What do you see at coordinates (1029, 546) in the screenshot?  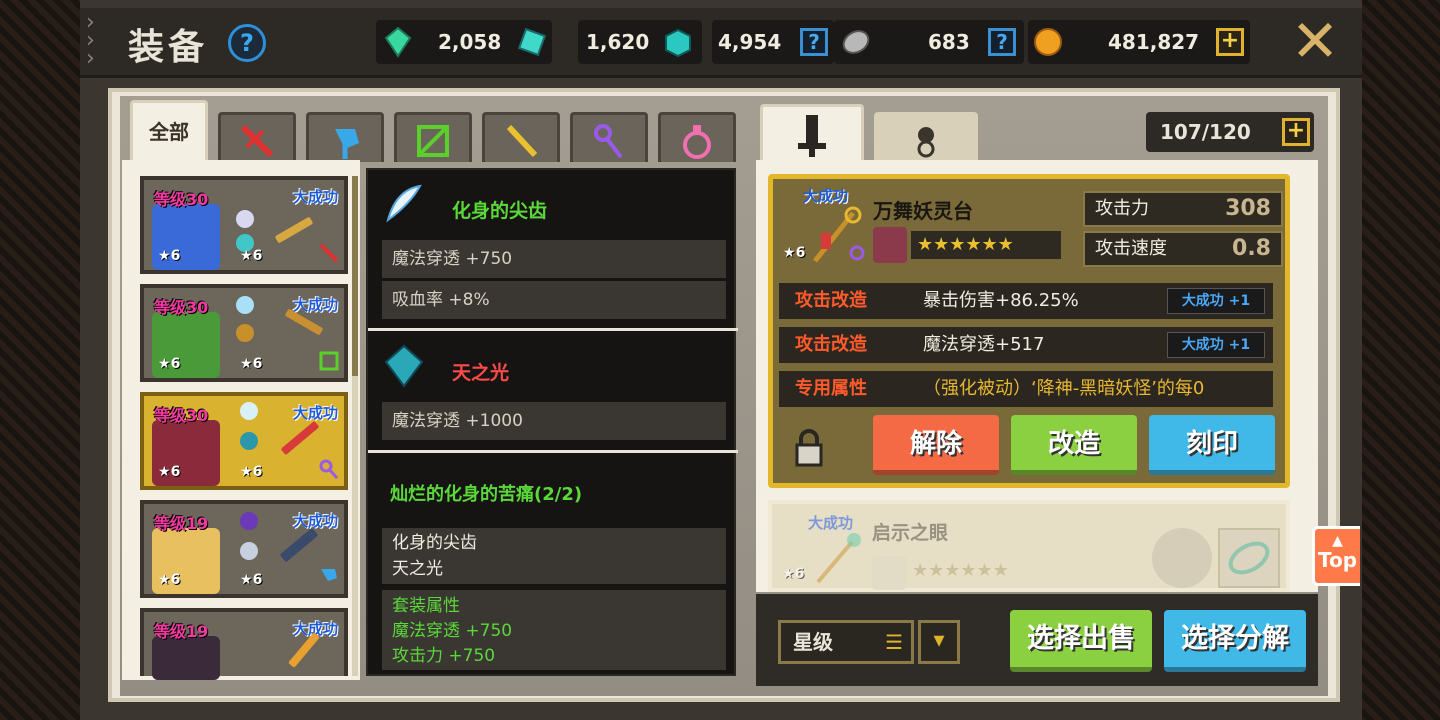 I see `equipment-detail-card-2: 大成功 ★6 启示之眼 ★★★★★★` at bounding box center [1029, 546].